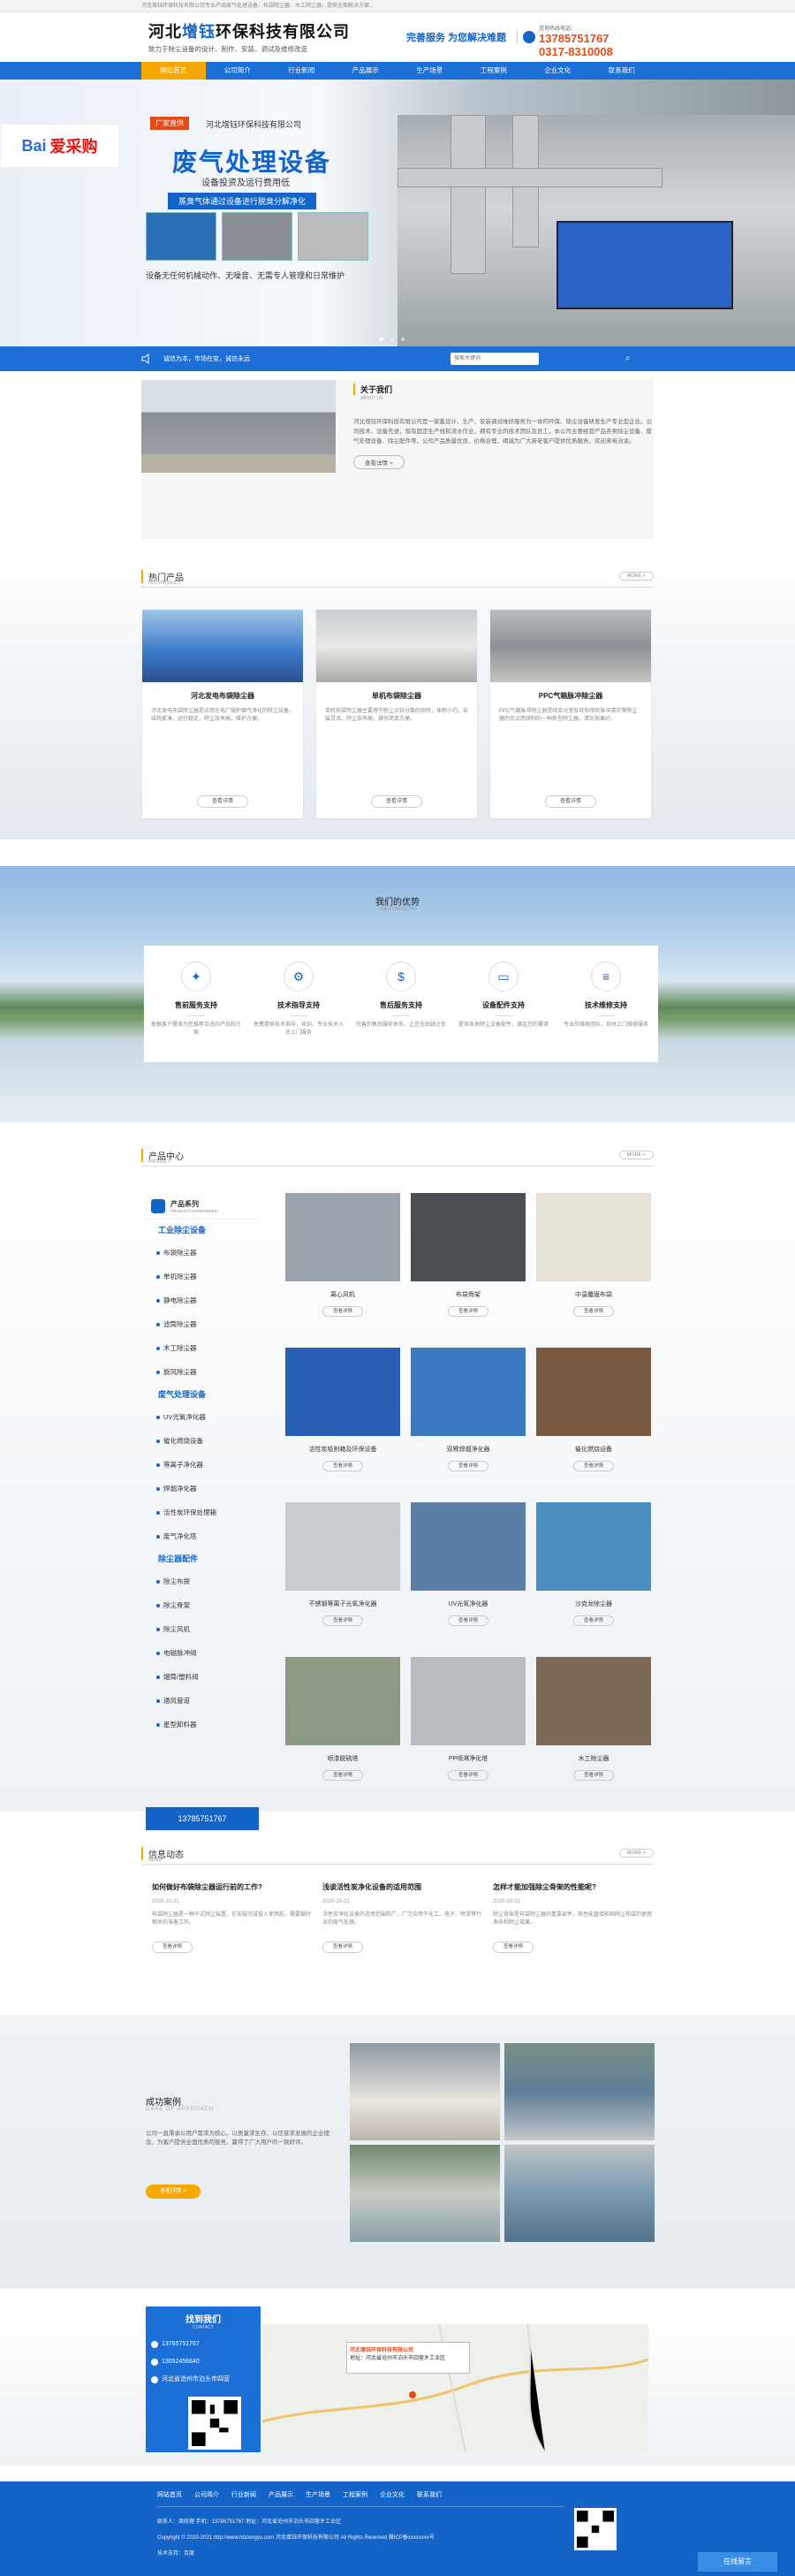 This screenshot has width=795, height=2576. I want to click on product-item: 木工除尘器 查看详情, so click(593, 1730).